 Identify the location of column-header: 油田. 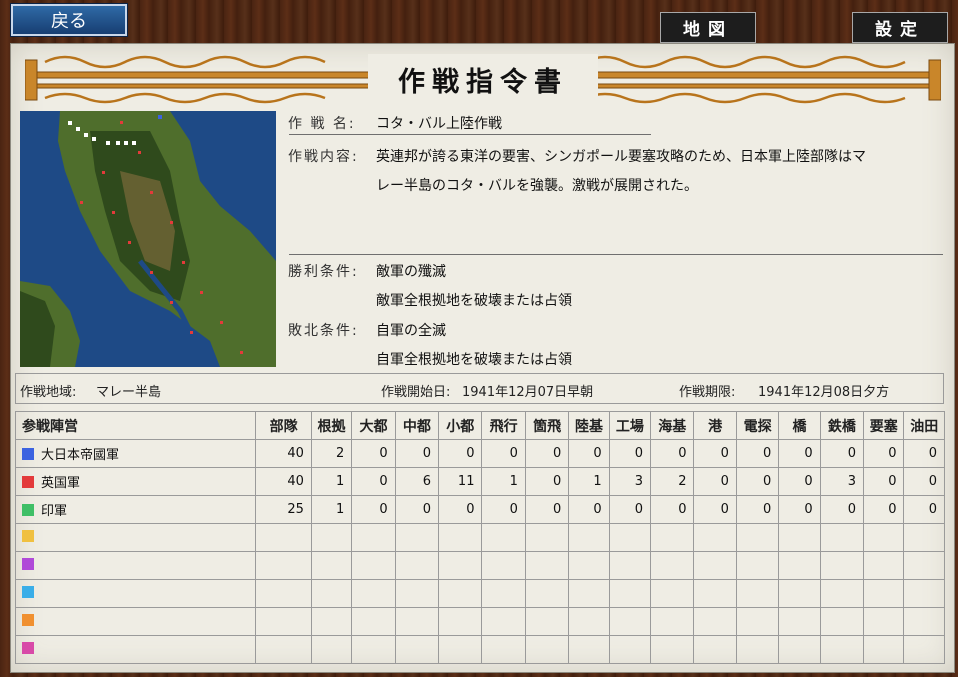
(924, 425).